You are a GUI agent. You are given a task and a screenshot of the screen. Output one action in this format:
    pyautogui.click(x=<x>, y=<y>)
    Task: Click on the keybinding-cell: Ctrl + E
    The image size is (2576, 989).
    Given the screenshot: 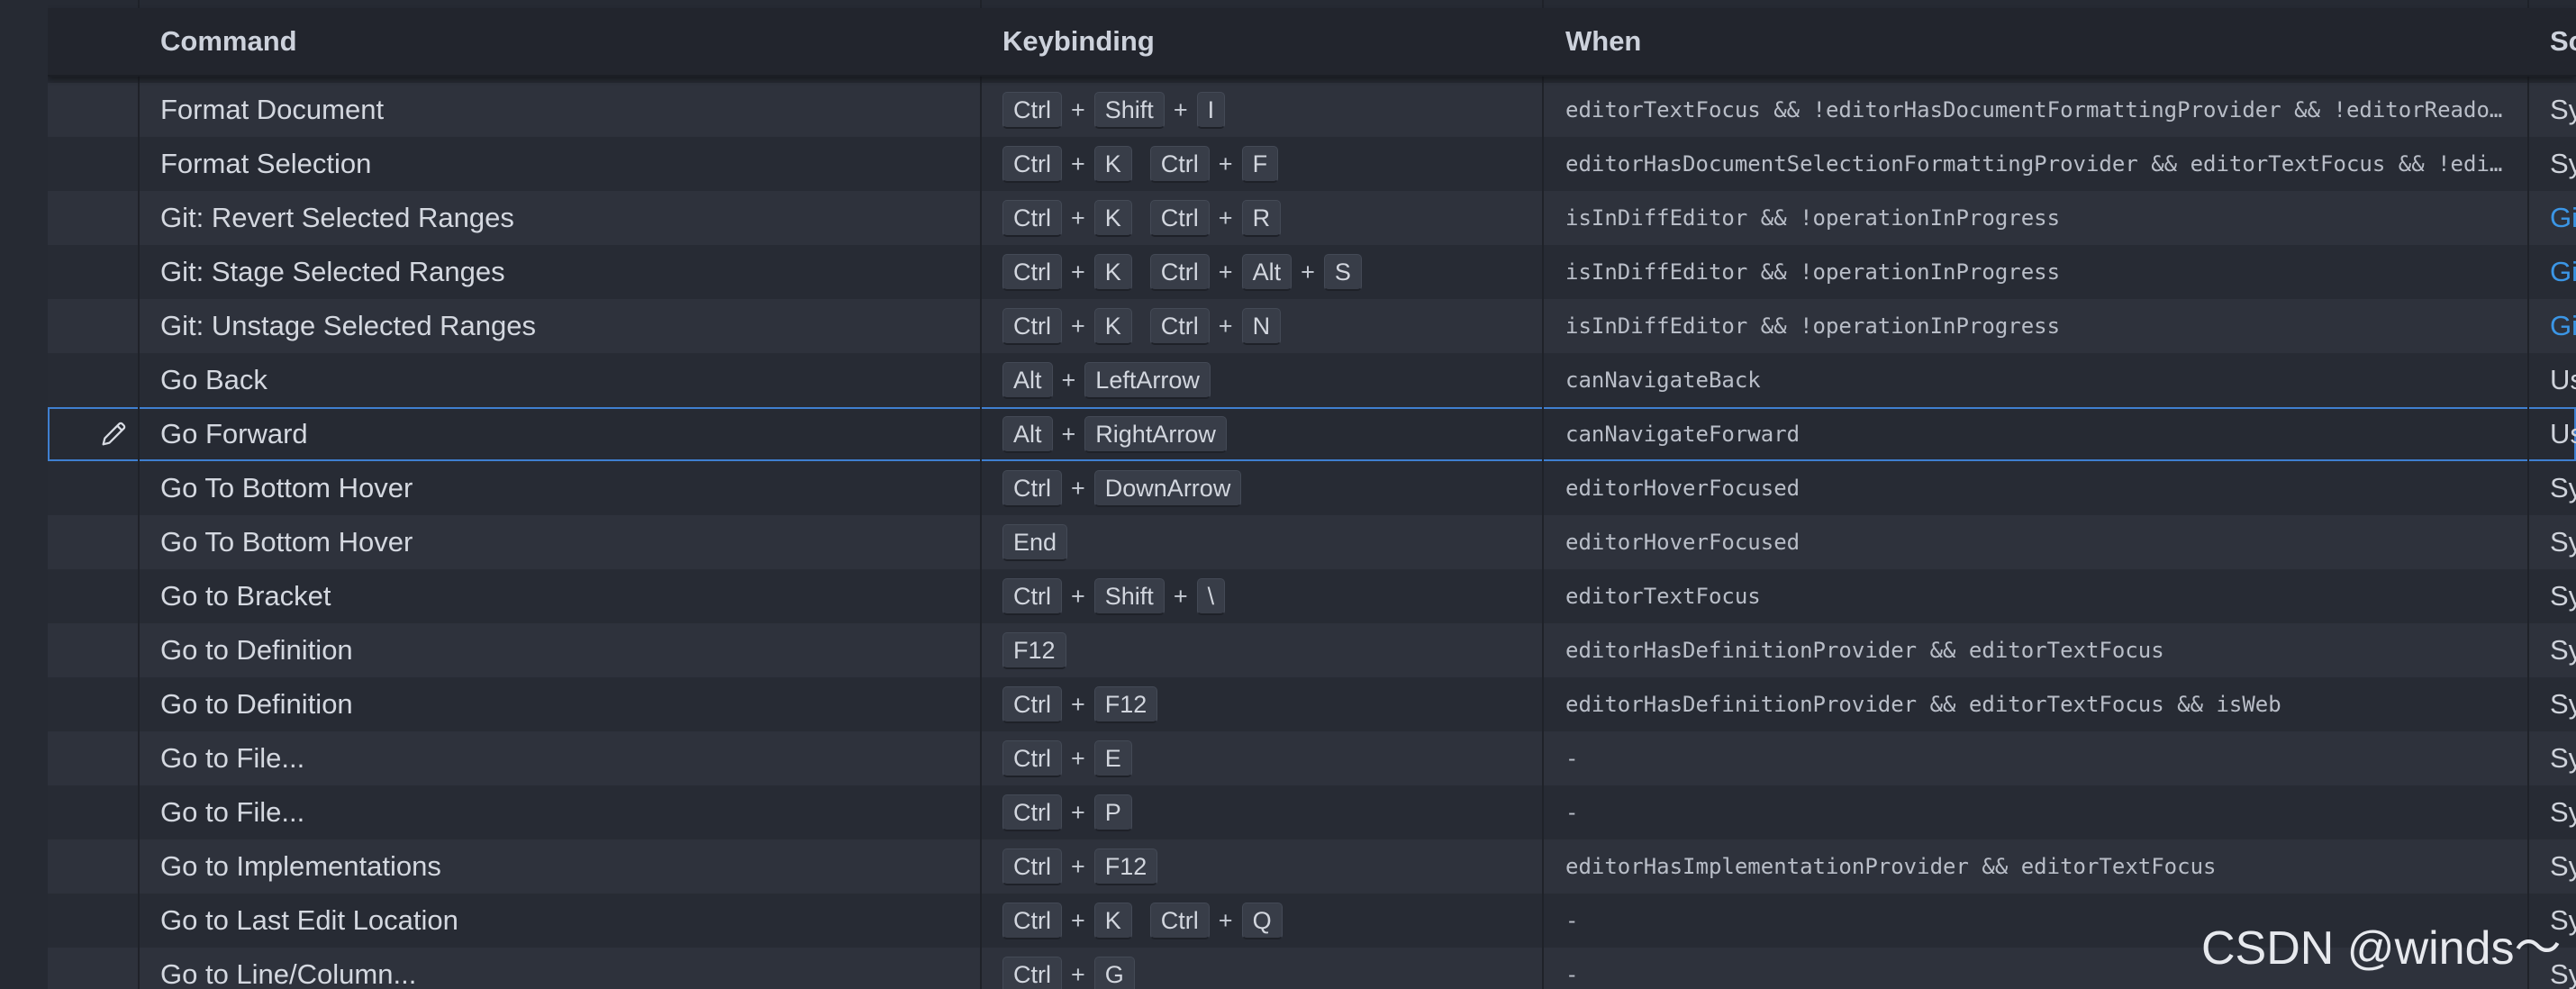 What is the action you would take?
    pyautogui.click(x=1272, y=758)
    